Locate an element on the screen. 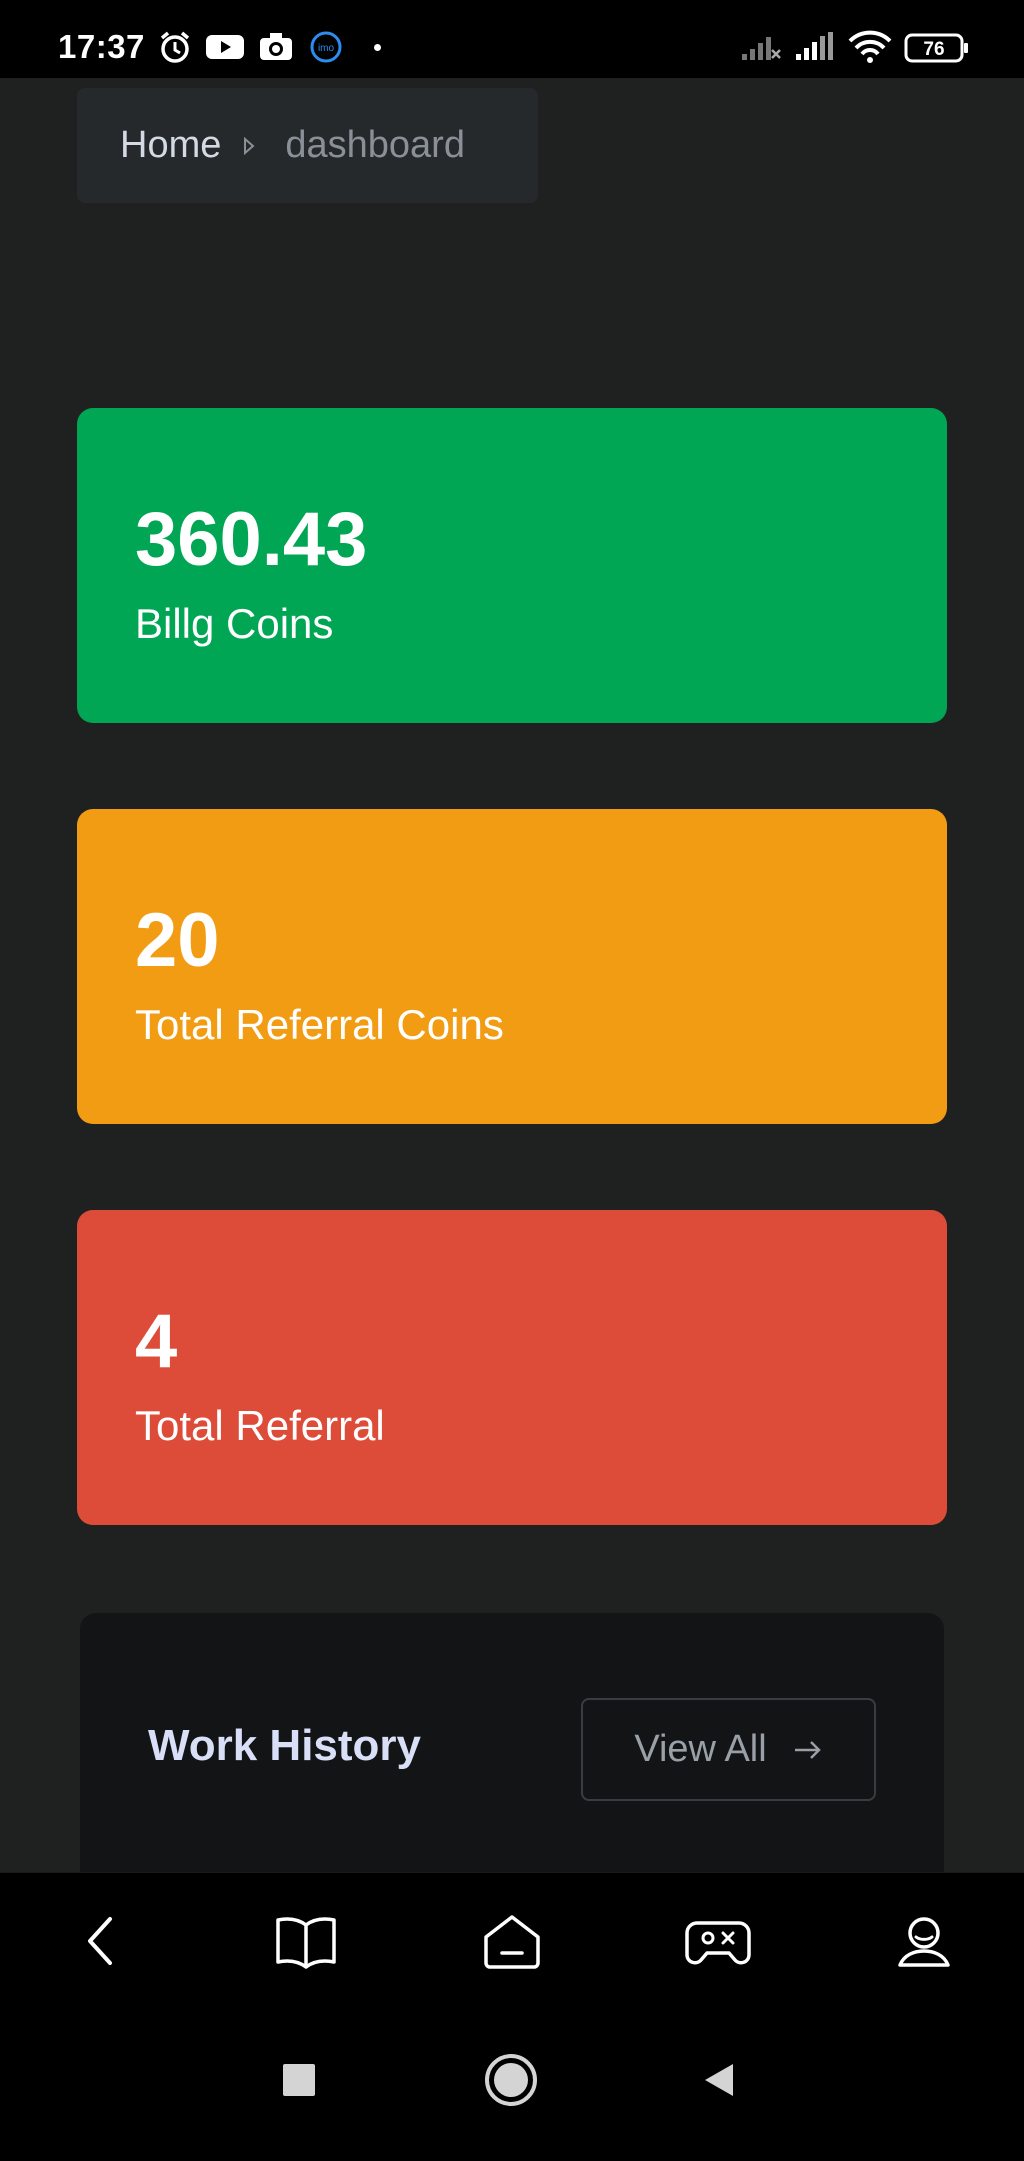  work-history-title: Work History is located at coordinates (285, 1745).